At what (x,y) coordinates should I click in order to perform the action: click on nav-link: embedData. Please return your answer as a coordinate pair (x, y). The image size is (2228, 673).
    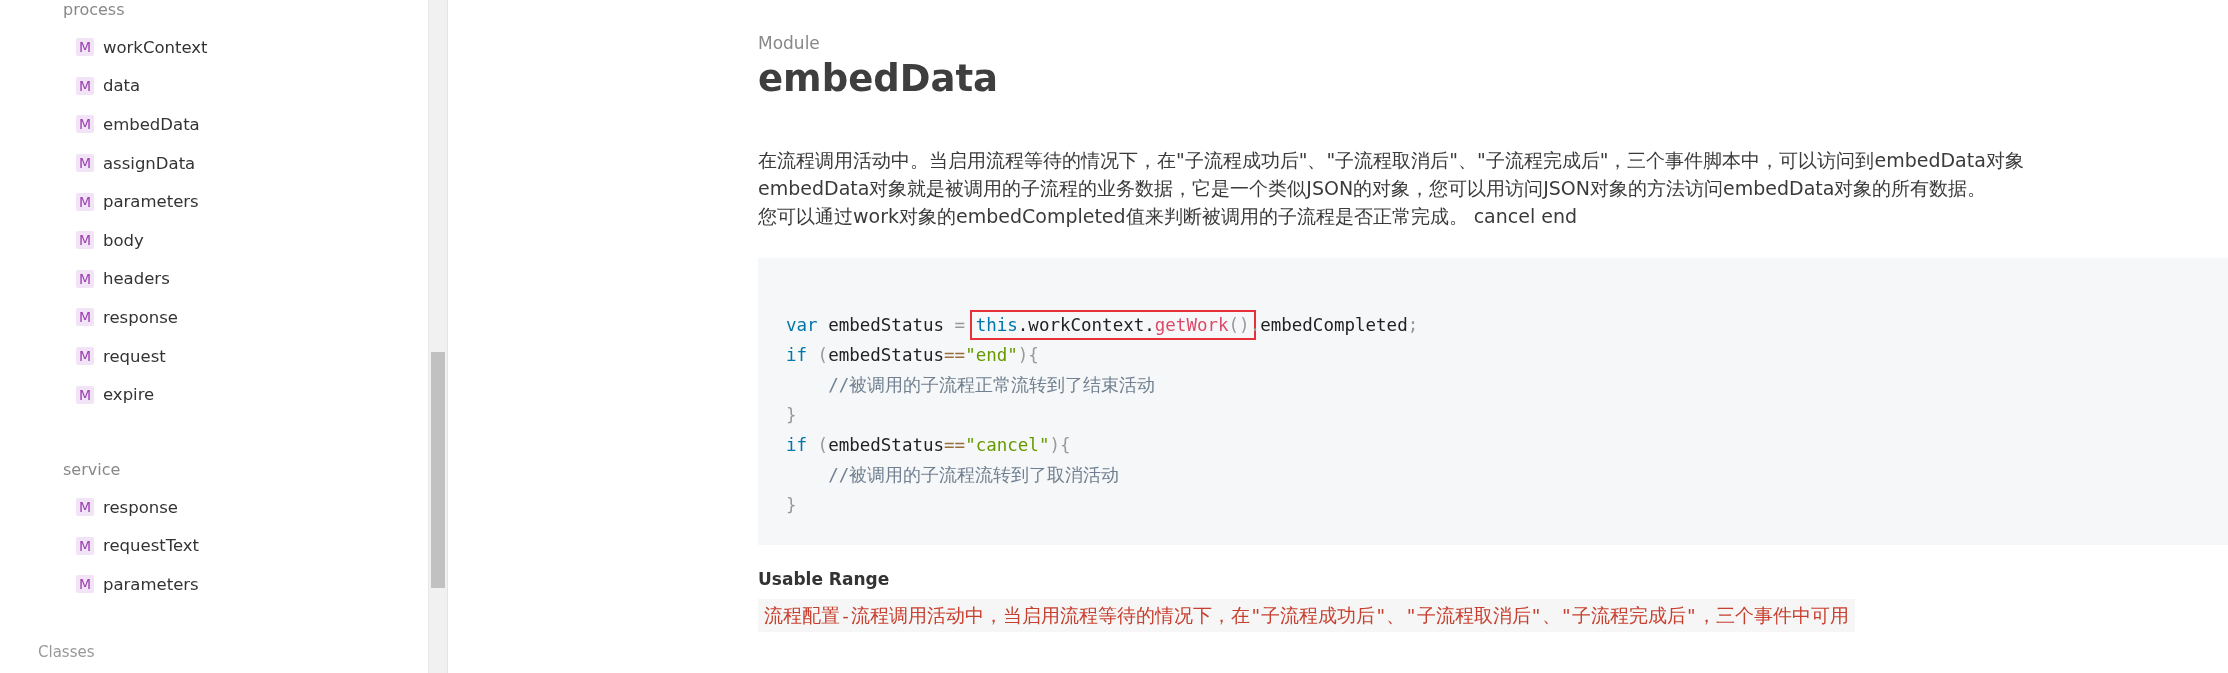
    Looking at the image, I should click on (151, 124).